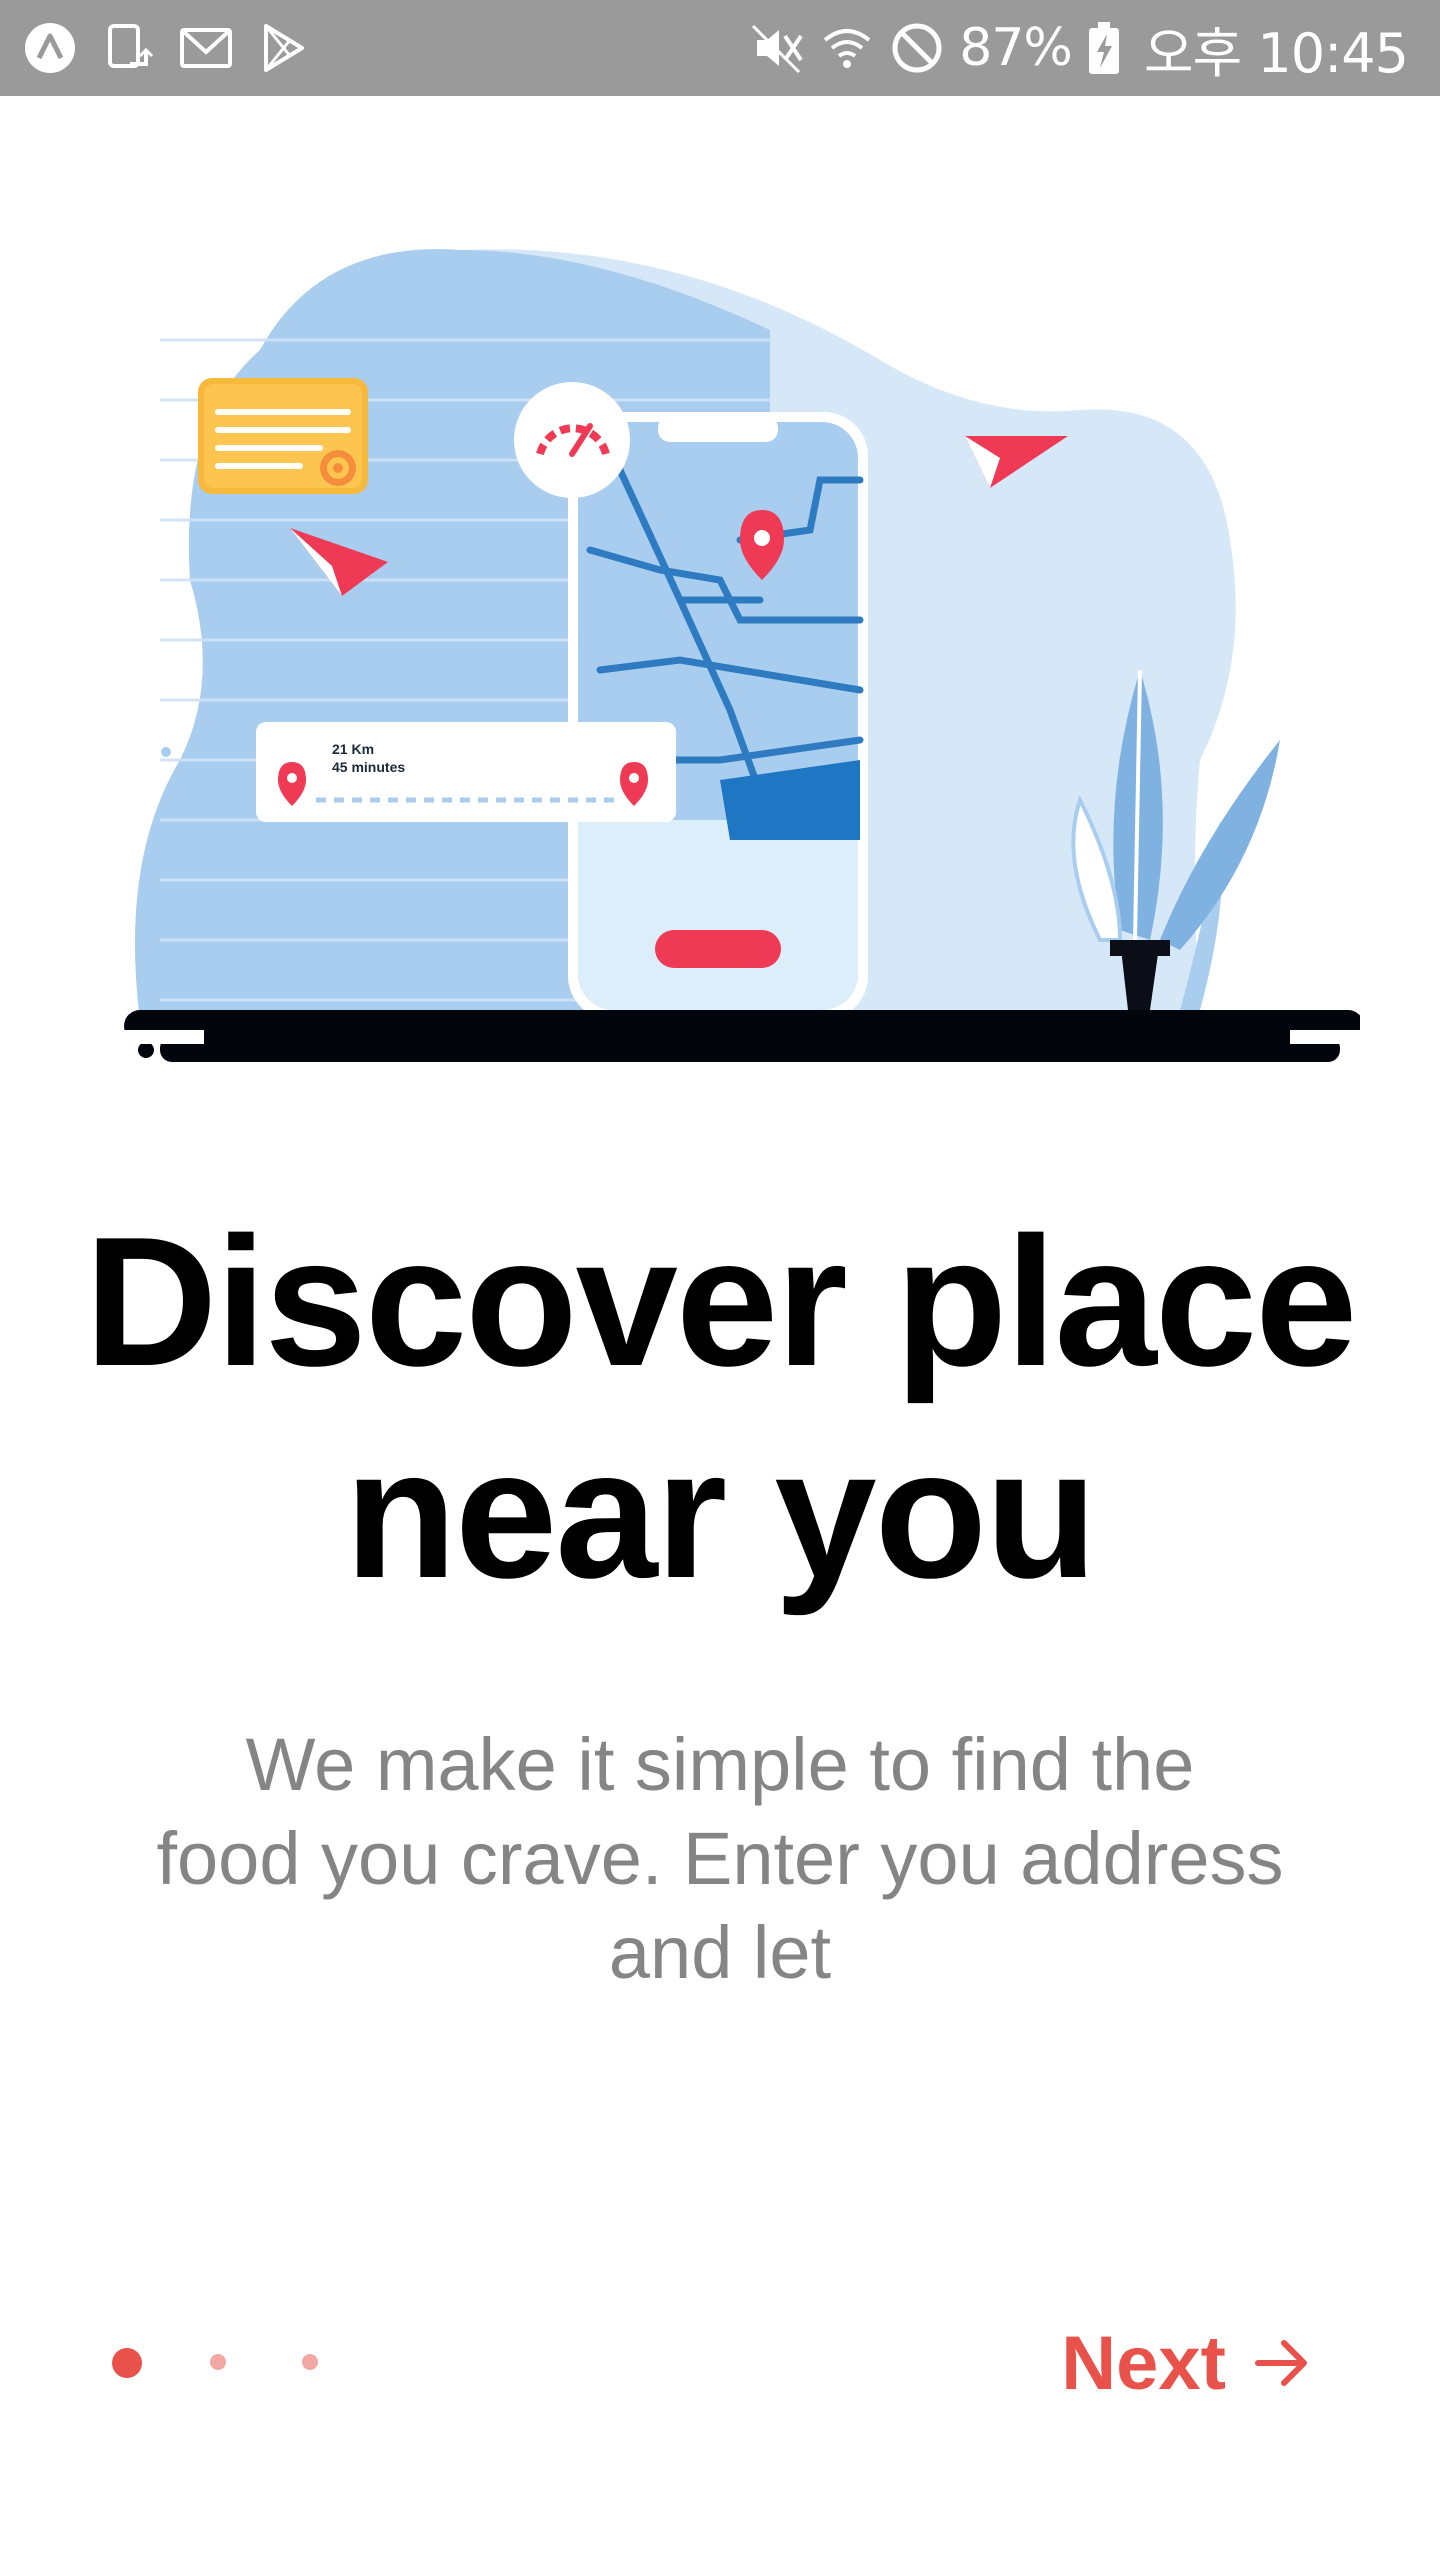 This screenshot has width=1440, height=2560. Describe the element at coordinates (127, 2363) in the screenshot. I see `page-dot-active` at that location.